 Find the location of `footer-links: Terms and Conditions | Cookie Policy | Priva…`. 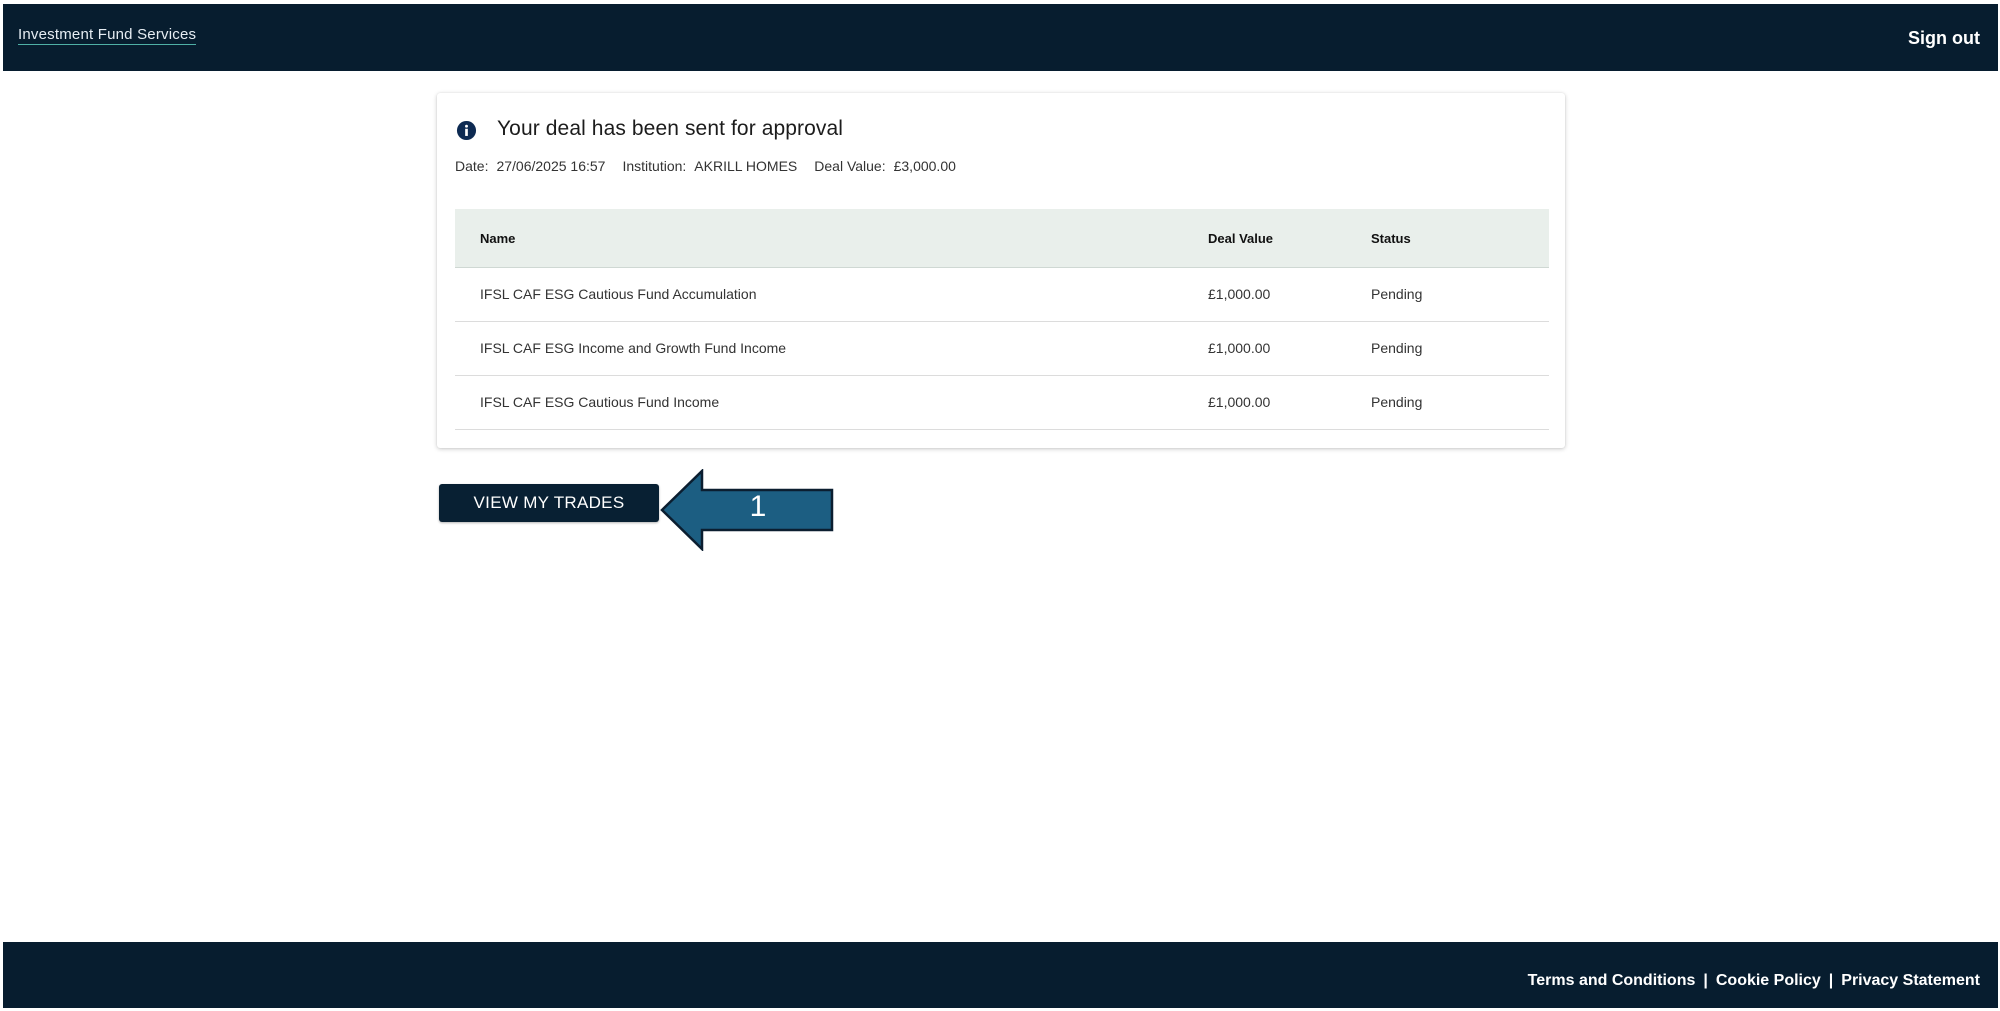

footer-links: Terms and Conditions | Cookie Policy | Priva… is located at coordinates (1754, 981).